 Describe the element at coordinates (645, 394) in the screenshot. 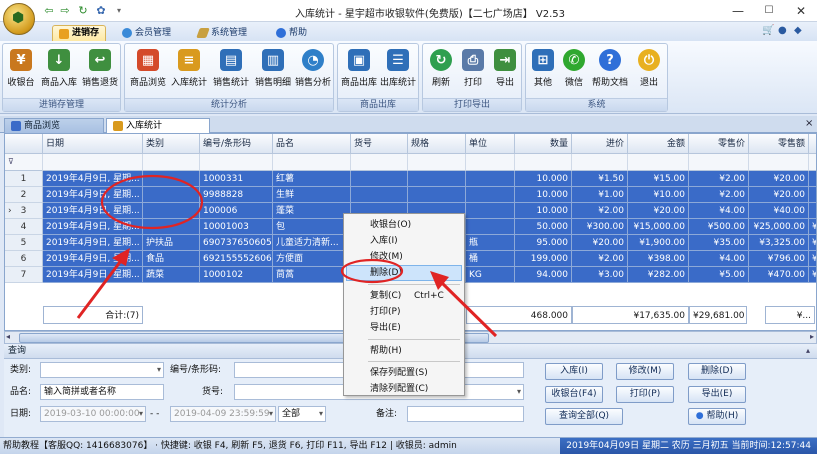

I see `print-action-button: 打印(P)` at that location.